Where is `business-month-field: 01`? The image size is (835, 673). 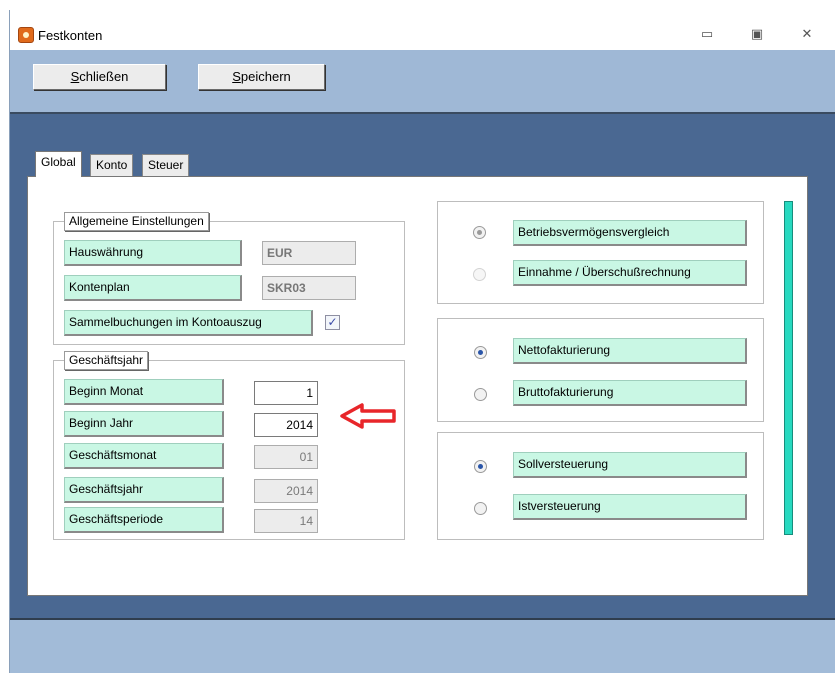 business-month-field: 01 is located at coordinates (286, 457).